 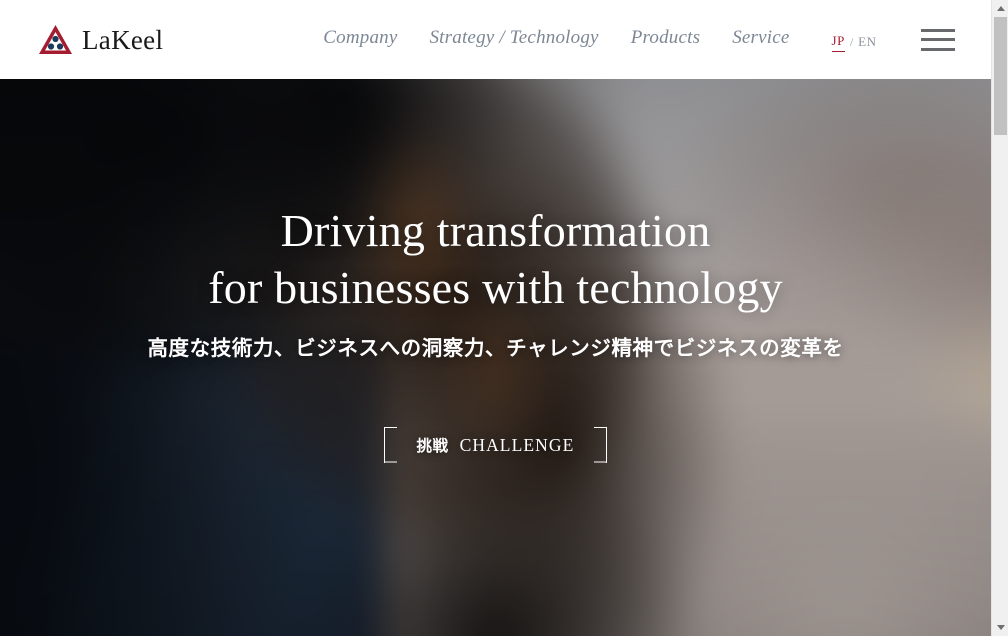 What do you see at coordinates (55, 39) in the screenshot?
I see `lakeel-triangle-icon` at bounding box center [55, 39].